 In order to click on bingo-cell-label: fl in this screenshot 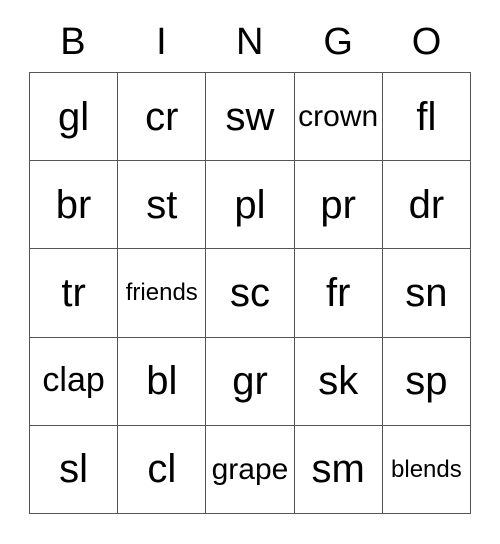, I will do `click(426, 116)`.